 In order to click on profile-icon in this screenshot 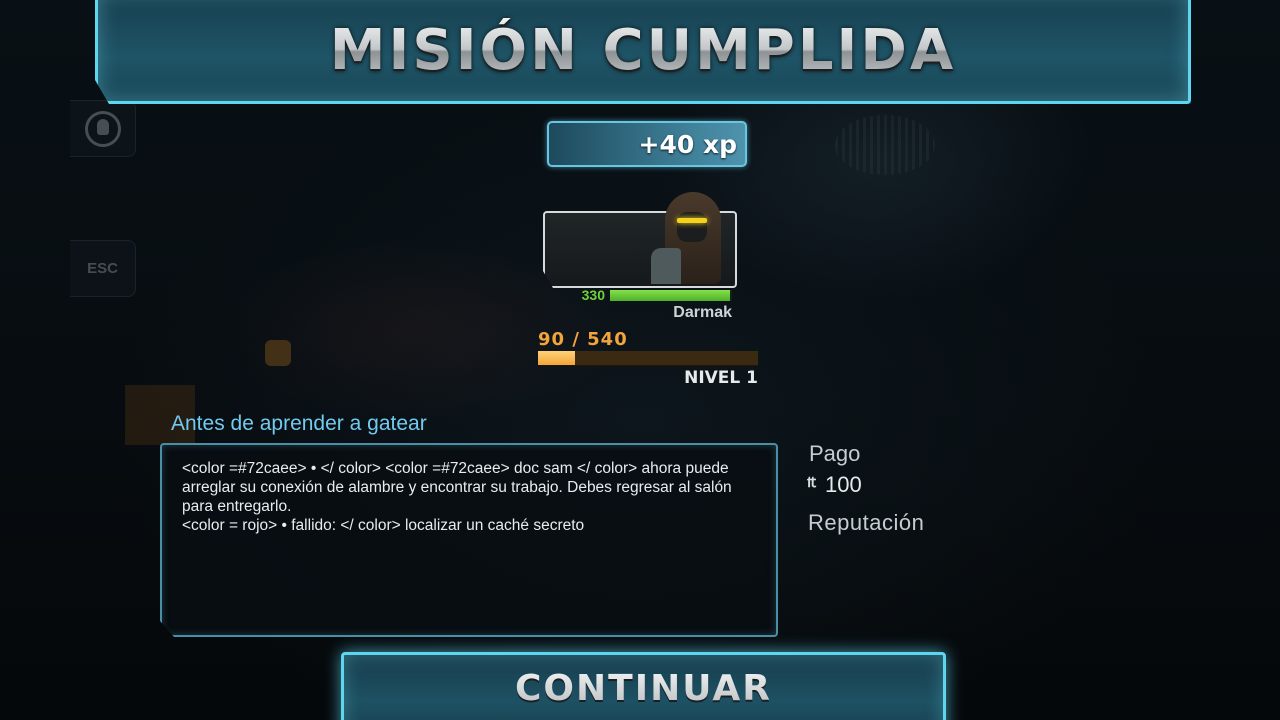, I will do `click(102, 128)`.